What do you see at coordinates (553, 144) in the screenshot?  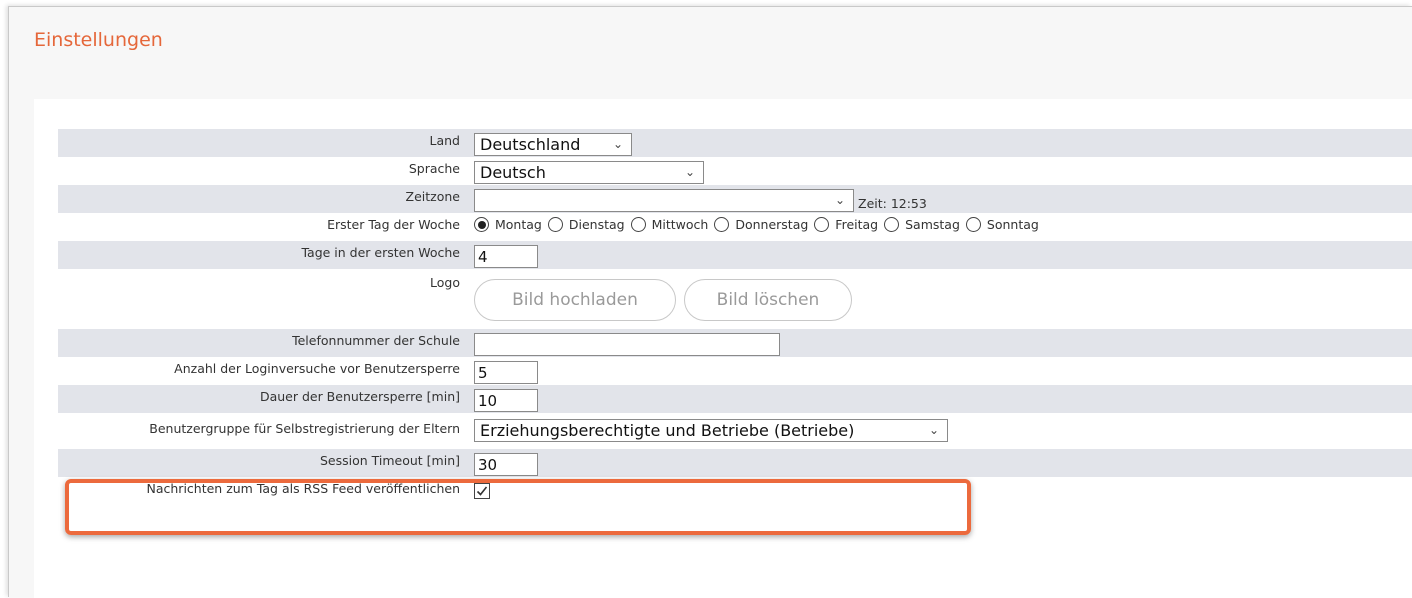 I see `land-select: Deutschland ⌄` at bounding box center [553, 144].